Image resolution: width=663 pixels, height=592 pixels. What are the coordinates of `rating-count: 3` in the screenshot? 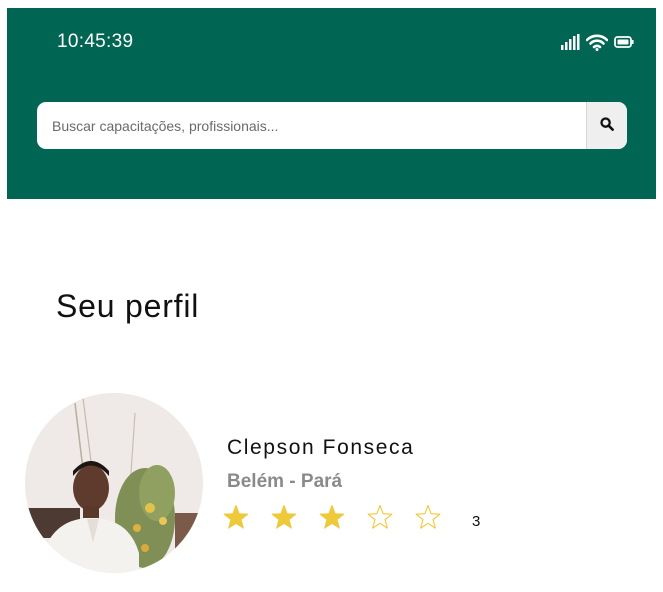 It's located at (476, 521).